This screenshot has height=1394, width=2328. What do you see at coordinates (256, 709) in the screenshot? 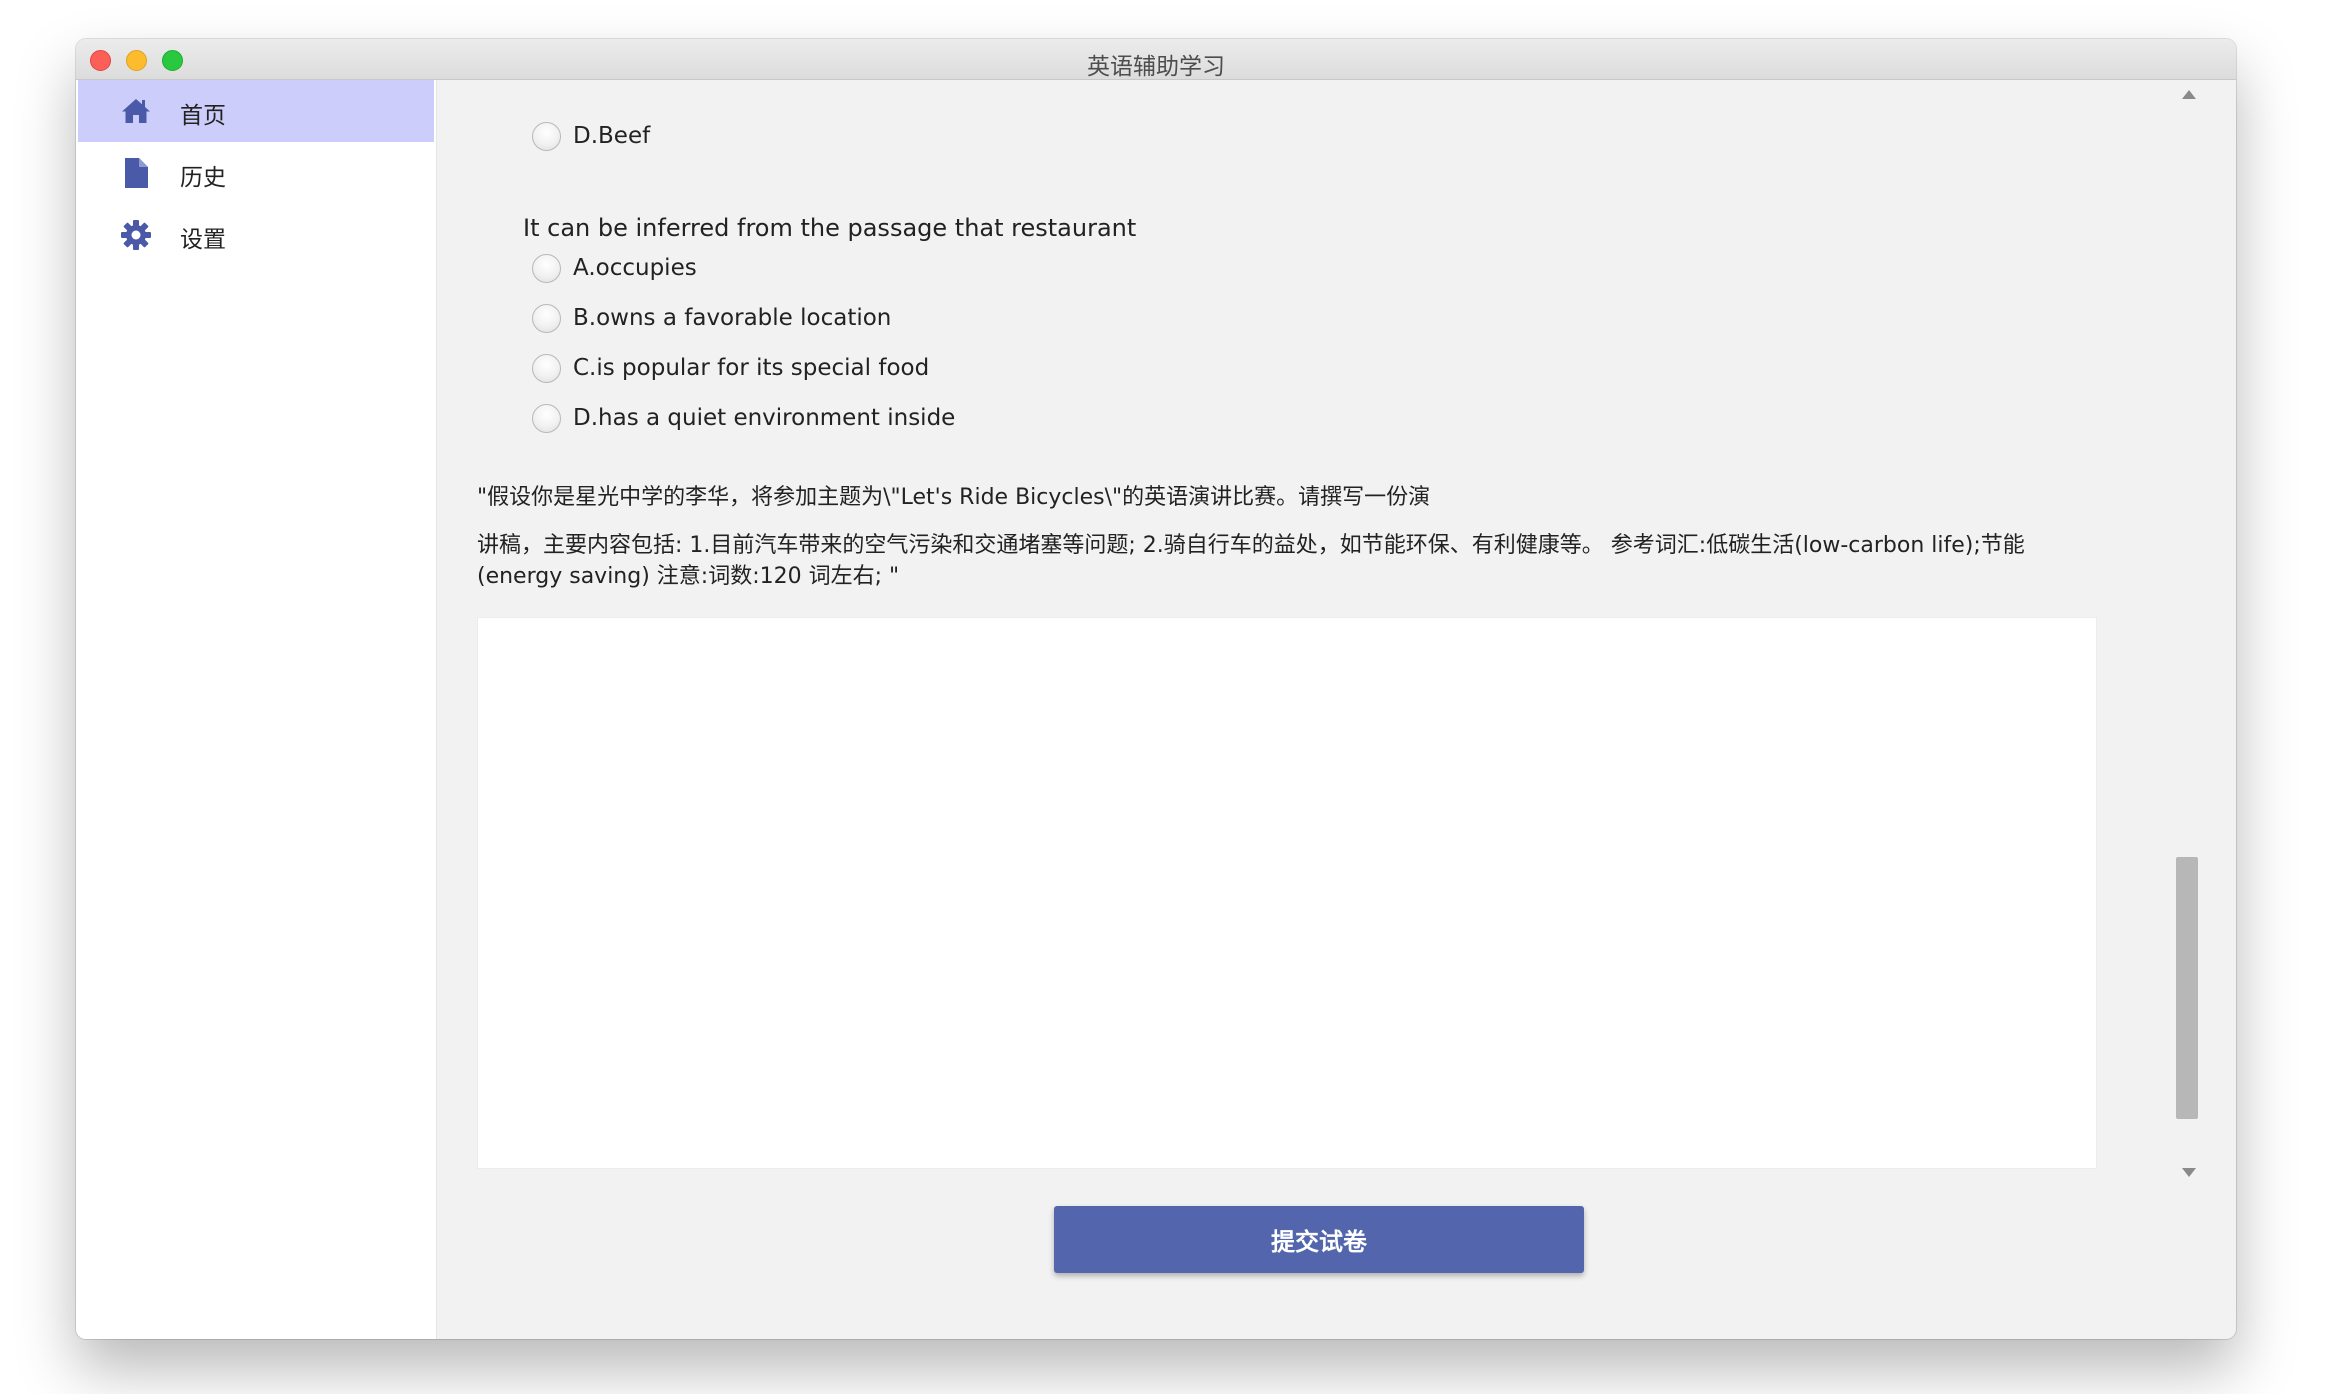
I see `sidebar: 首页 历史 设置` at bounding box center [256, 709].